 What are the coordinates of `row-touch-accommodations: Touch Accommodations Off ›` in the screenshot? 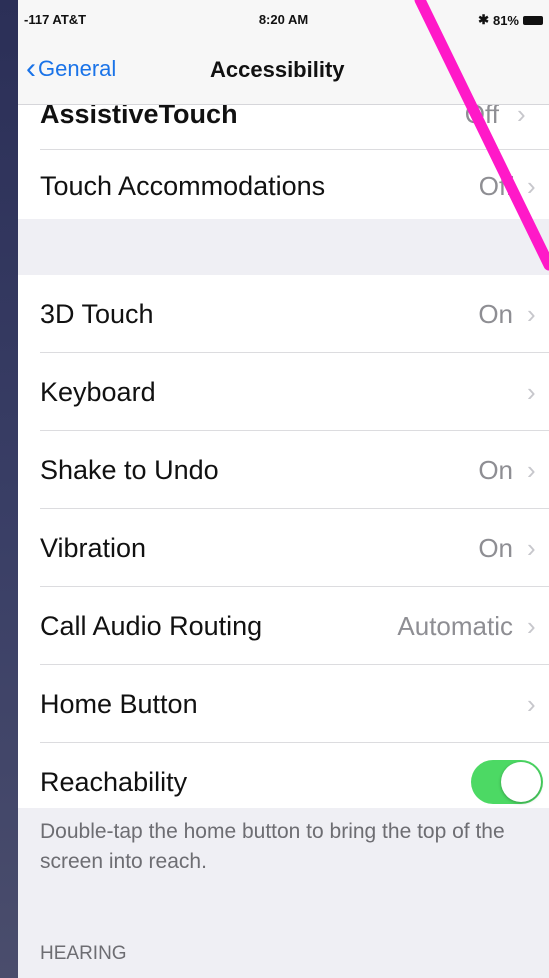 It's located at (283, 186).